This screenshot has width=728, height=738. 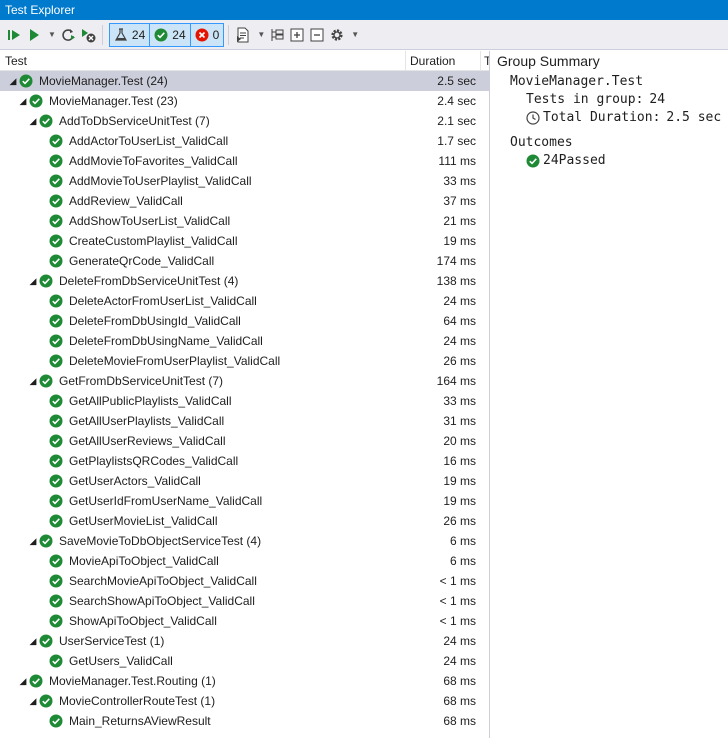 What do you see at coordinates (244, 341) in the screenshot?
I see `test-row: DeleteFromDbUsingName_ValidCall 24 ms` at bounding box center [244, 341].